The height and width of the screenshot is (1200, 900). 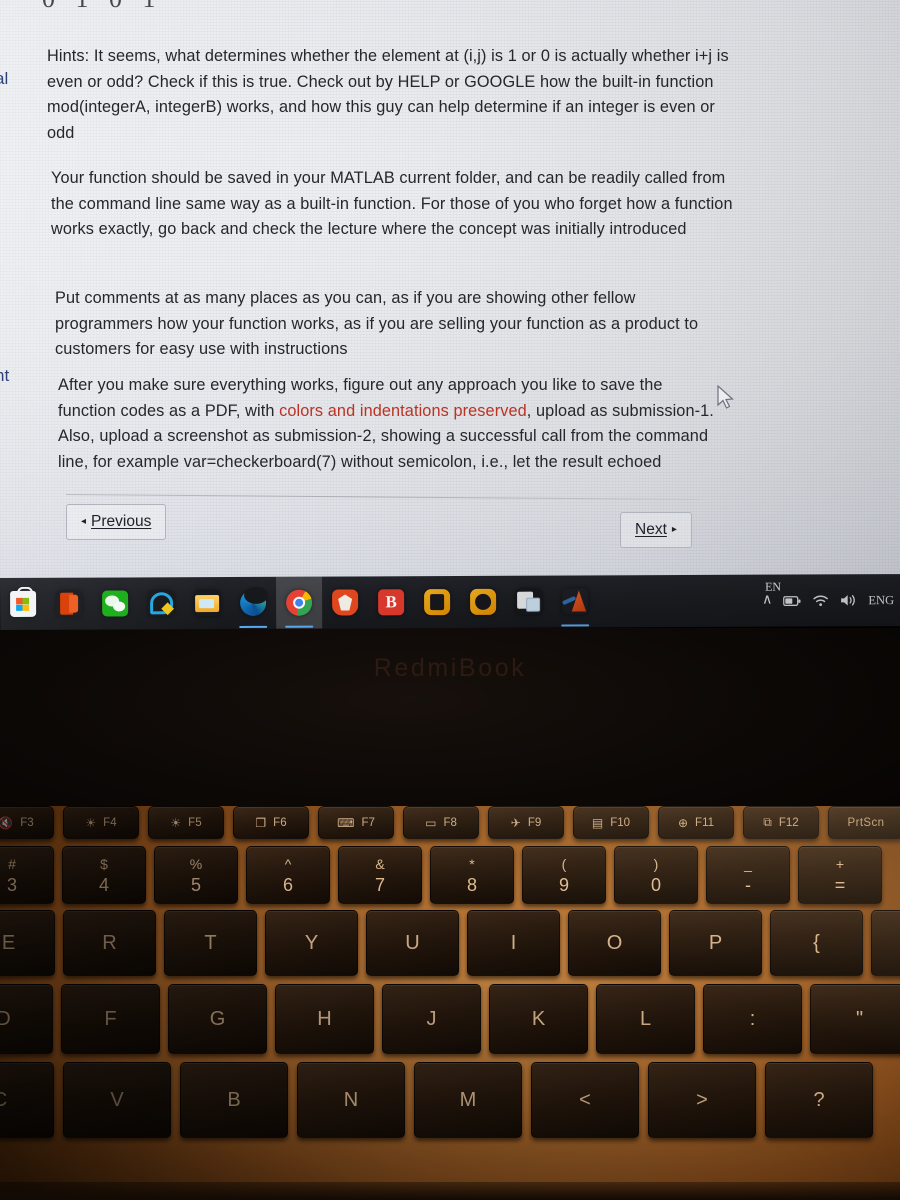 What do you see at coordinates (101, 822) in the screenshot?
I see `key-brightness-down: ☀ F4` at bounding box center [101, 822].